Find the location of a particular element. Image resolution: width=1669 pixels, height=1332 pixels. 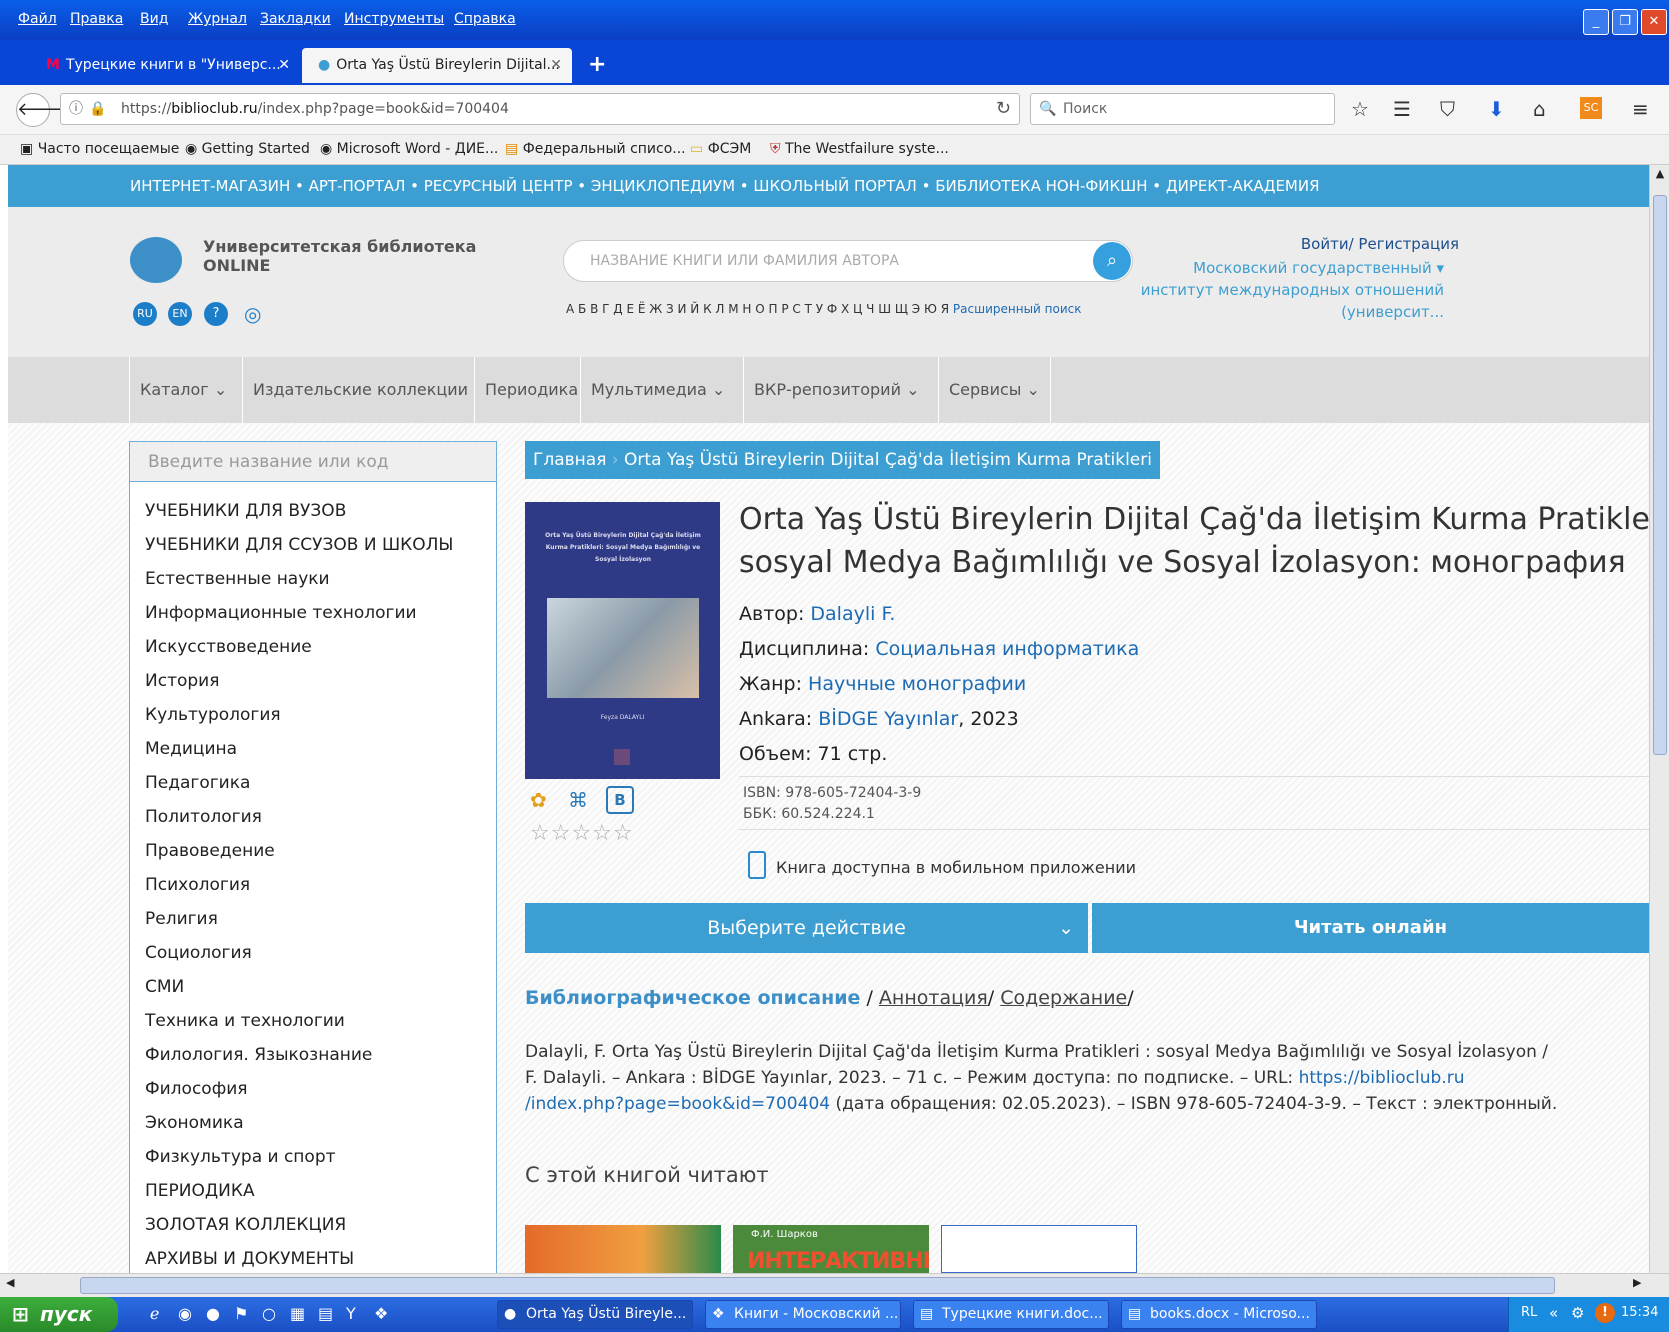

download-icon: ⬇ is located at coordinates (1496, 109).